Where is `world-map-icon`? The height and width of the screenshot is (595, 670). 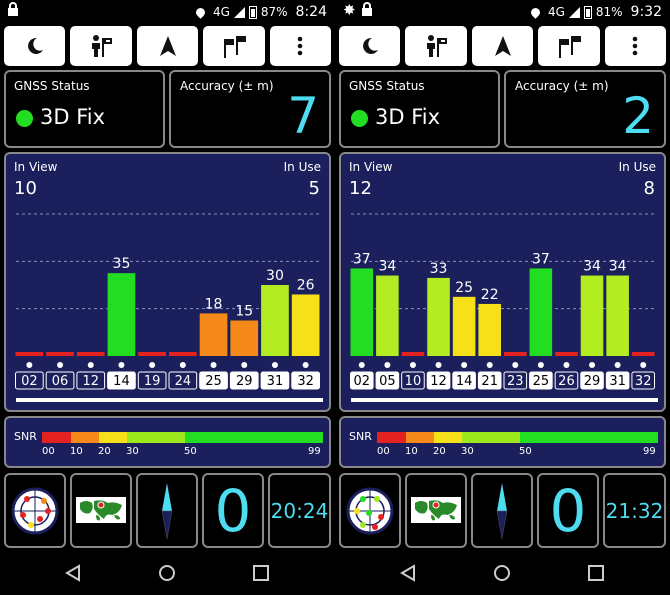 world-map-icon is located at coordinates (101, 510).